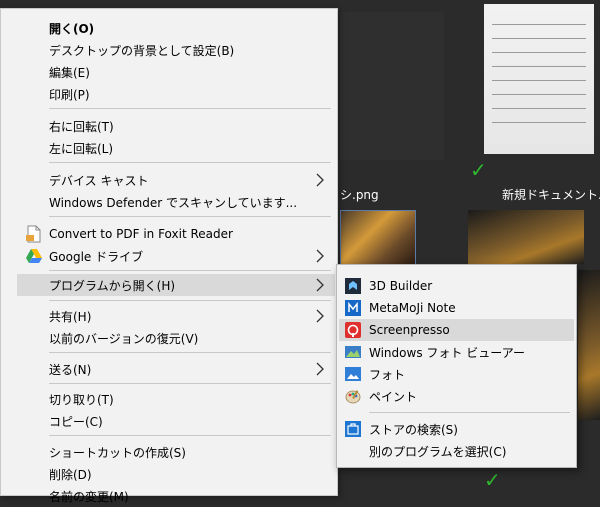 The height and width of the screenshot is (507, 600). I want to click on submenu-item-label: フォト, so click(387, 374).